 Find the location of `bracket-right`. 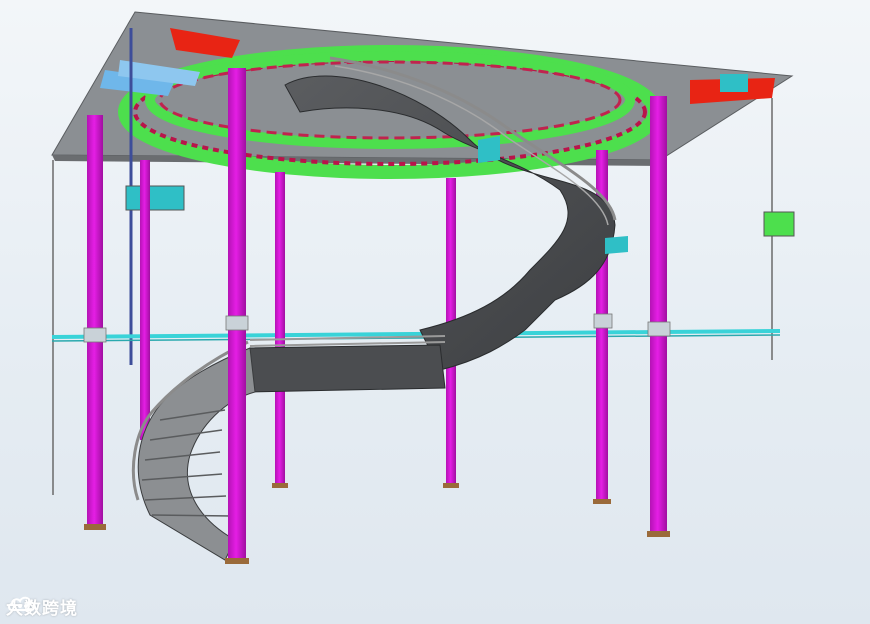

bracket-right is located at coordinates (779, 224).